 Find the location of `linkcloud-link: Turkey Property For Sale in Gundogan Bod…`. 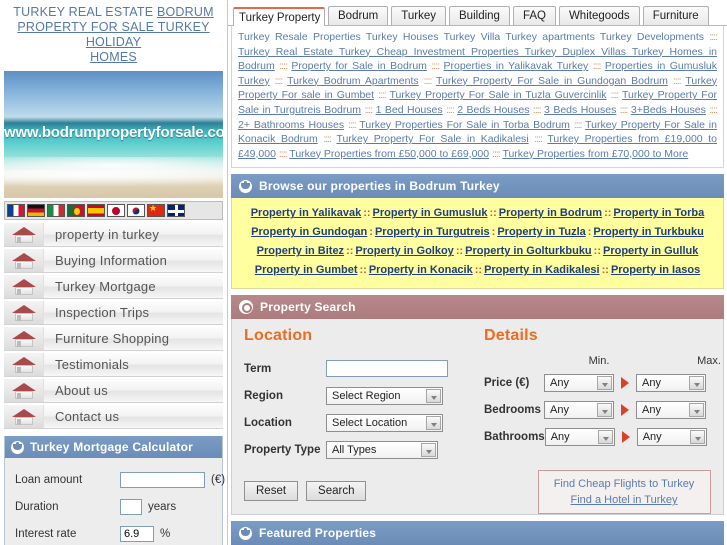

linkcloud-link: Turkey Property For Sale in Gundogan Bod… is located at coordinates (552, 81).